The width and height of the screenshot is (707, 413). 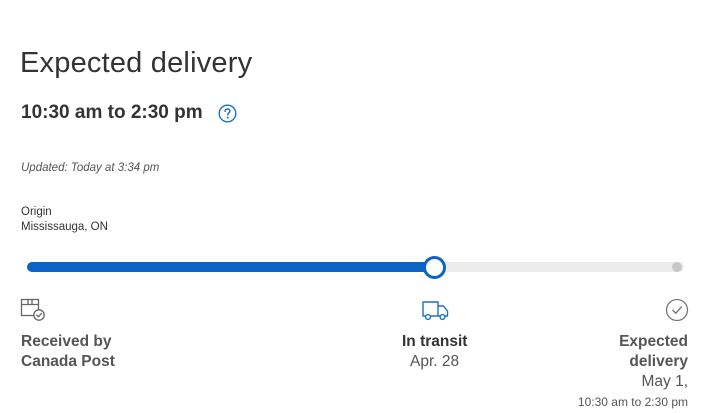 What do you see at coordinates (36, 212) in the screenshot?
I see `origin-label: Origin` at bounding box center [36, 212].